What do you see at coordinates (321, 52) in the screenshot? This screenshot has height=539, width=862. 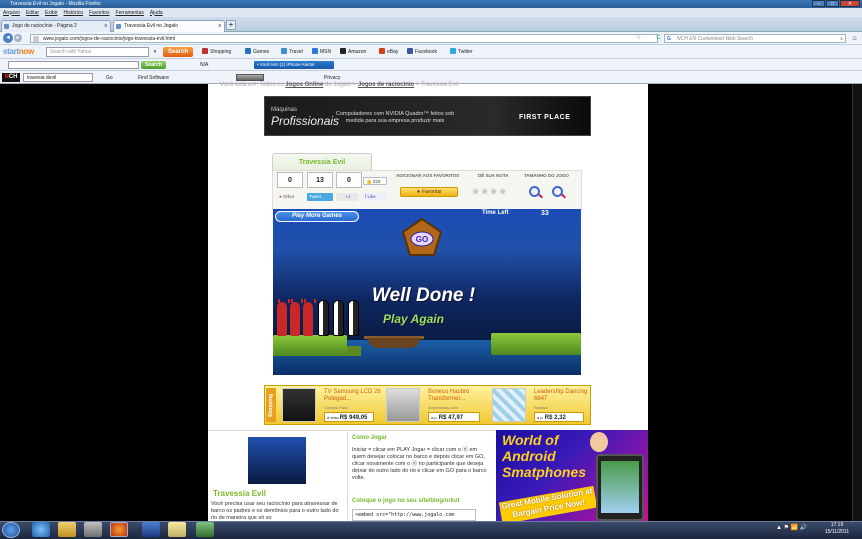 I see `toolbar-link-msn: MSN` at bounding box center [321, 52].